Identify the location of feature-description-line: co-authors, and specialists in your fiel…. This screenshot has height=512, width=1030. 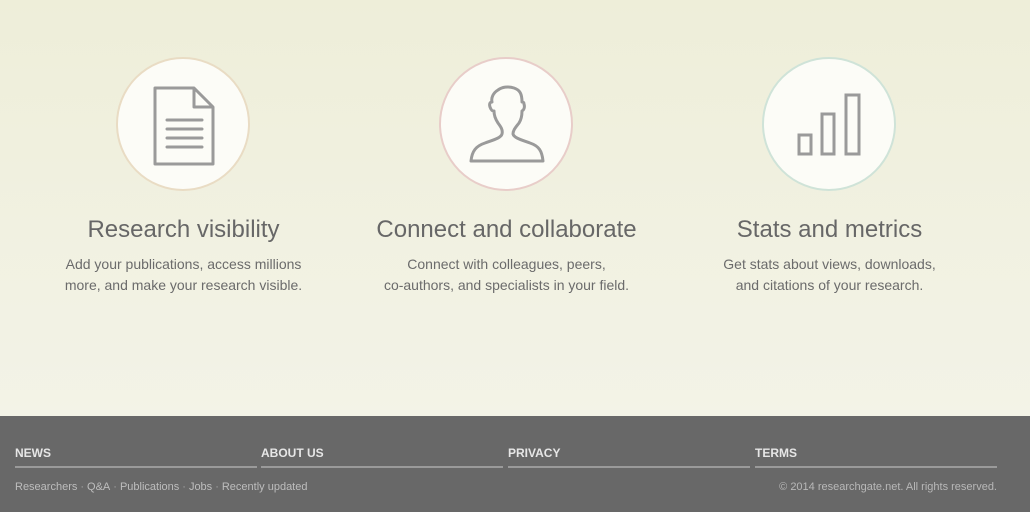
(506, 285).